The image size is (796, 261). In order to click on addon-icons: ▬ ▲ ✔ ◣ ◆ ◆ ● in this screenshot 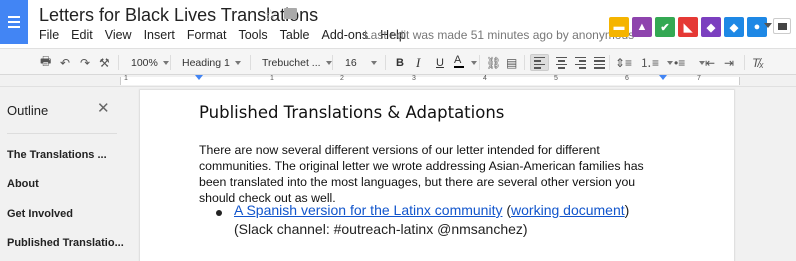, I will do `click(688, 27)`.